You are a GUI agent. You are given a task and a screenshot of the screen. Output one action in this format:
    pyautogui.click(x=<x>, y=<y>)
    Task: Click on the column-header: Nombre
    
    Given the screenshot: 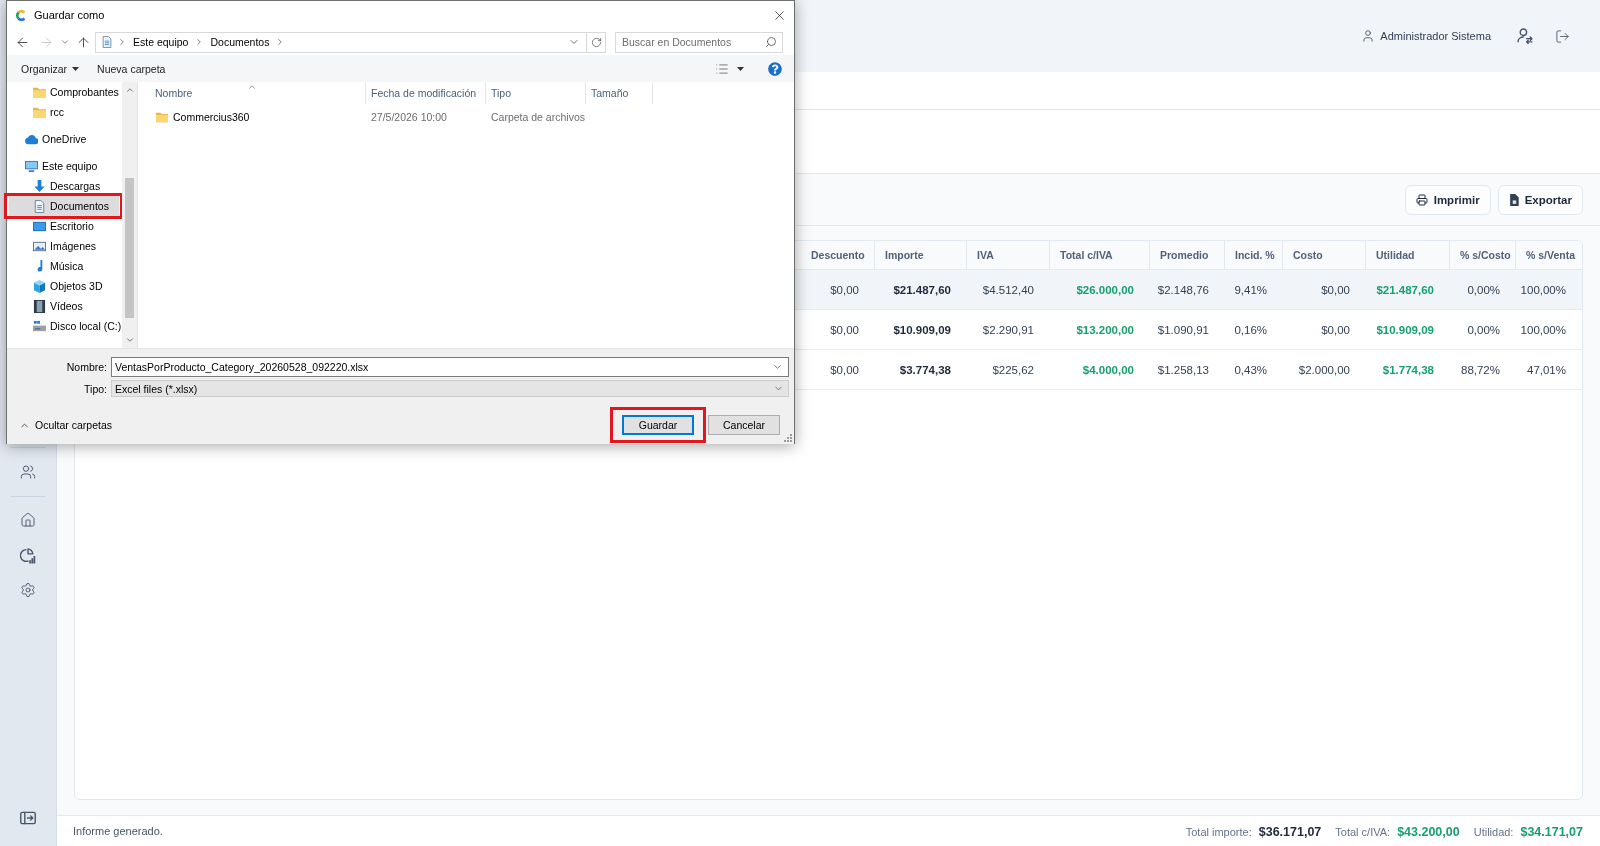 What is the action you would take?
    pyautogui.click(x=252, y=93)
    